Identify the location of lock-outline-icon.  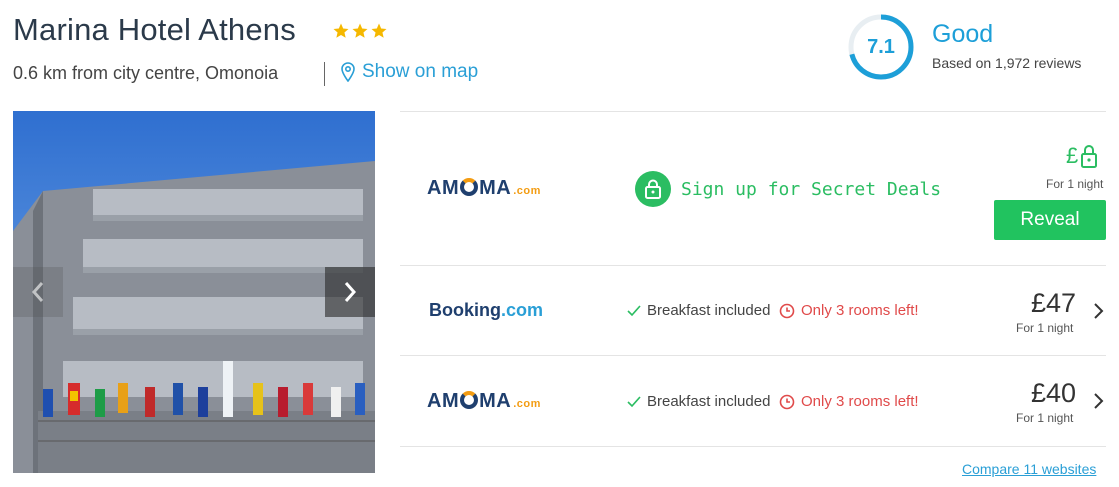
(1089, 156).